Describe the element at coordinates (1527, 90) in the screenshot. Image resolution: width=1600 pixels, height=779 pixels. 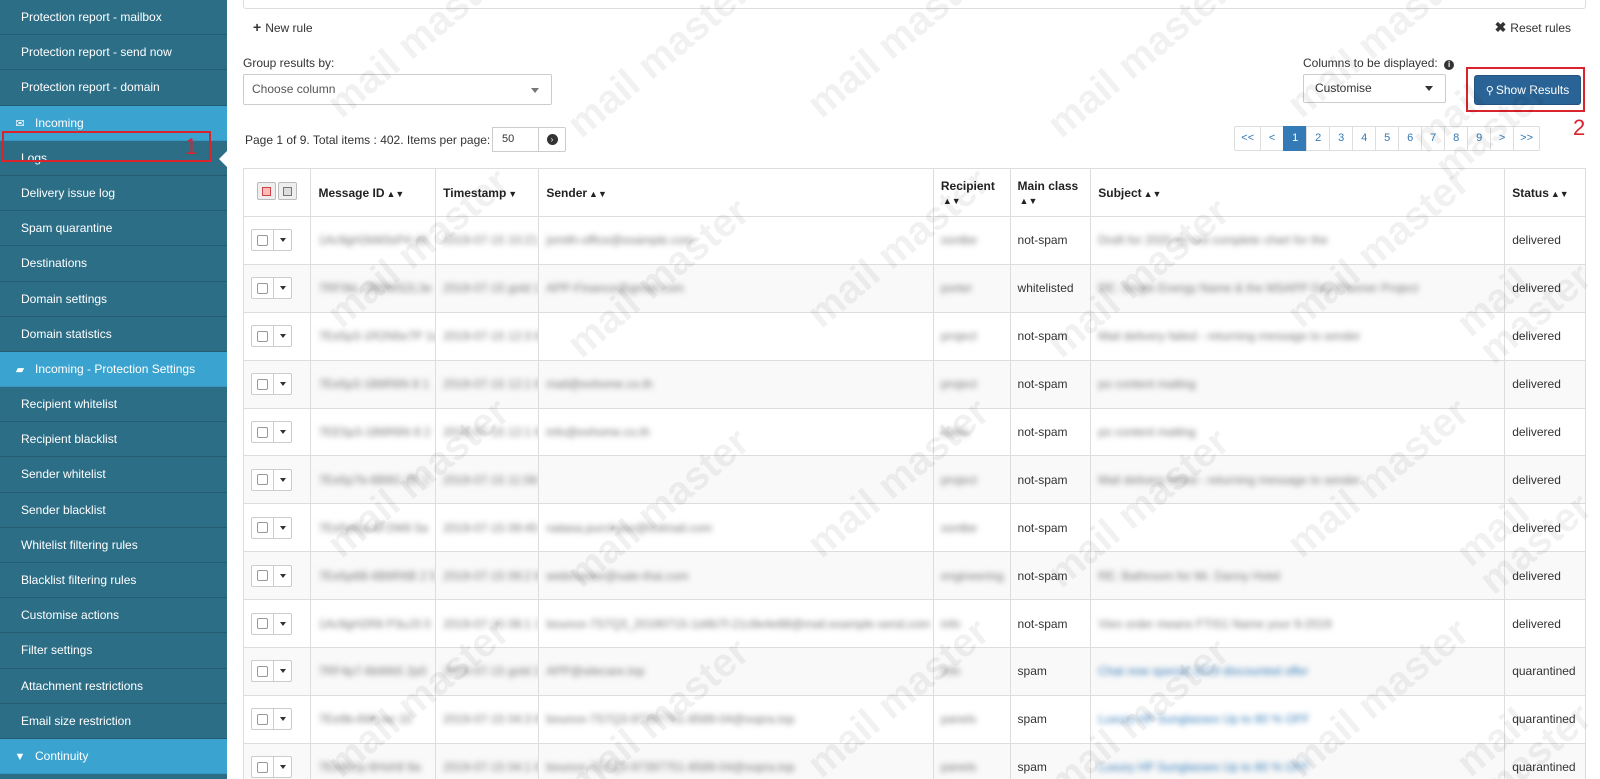
I see `show-results-button: ⚲ Show Results` at that location.